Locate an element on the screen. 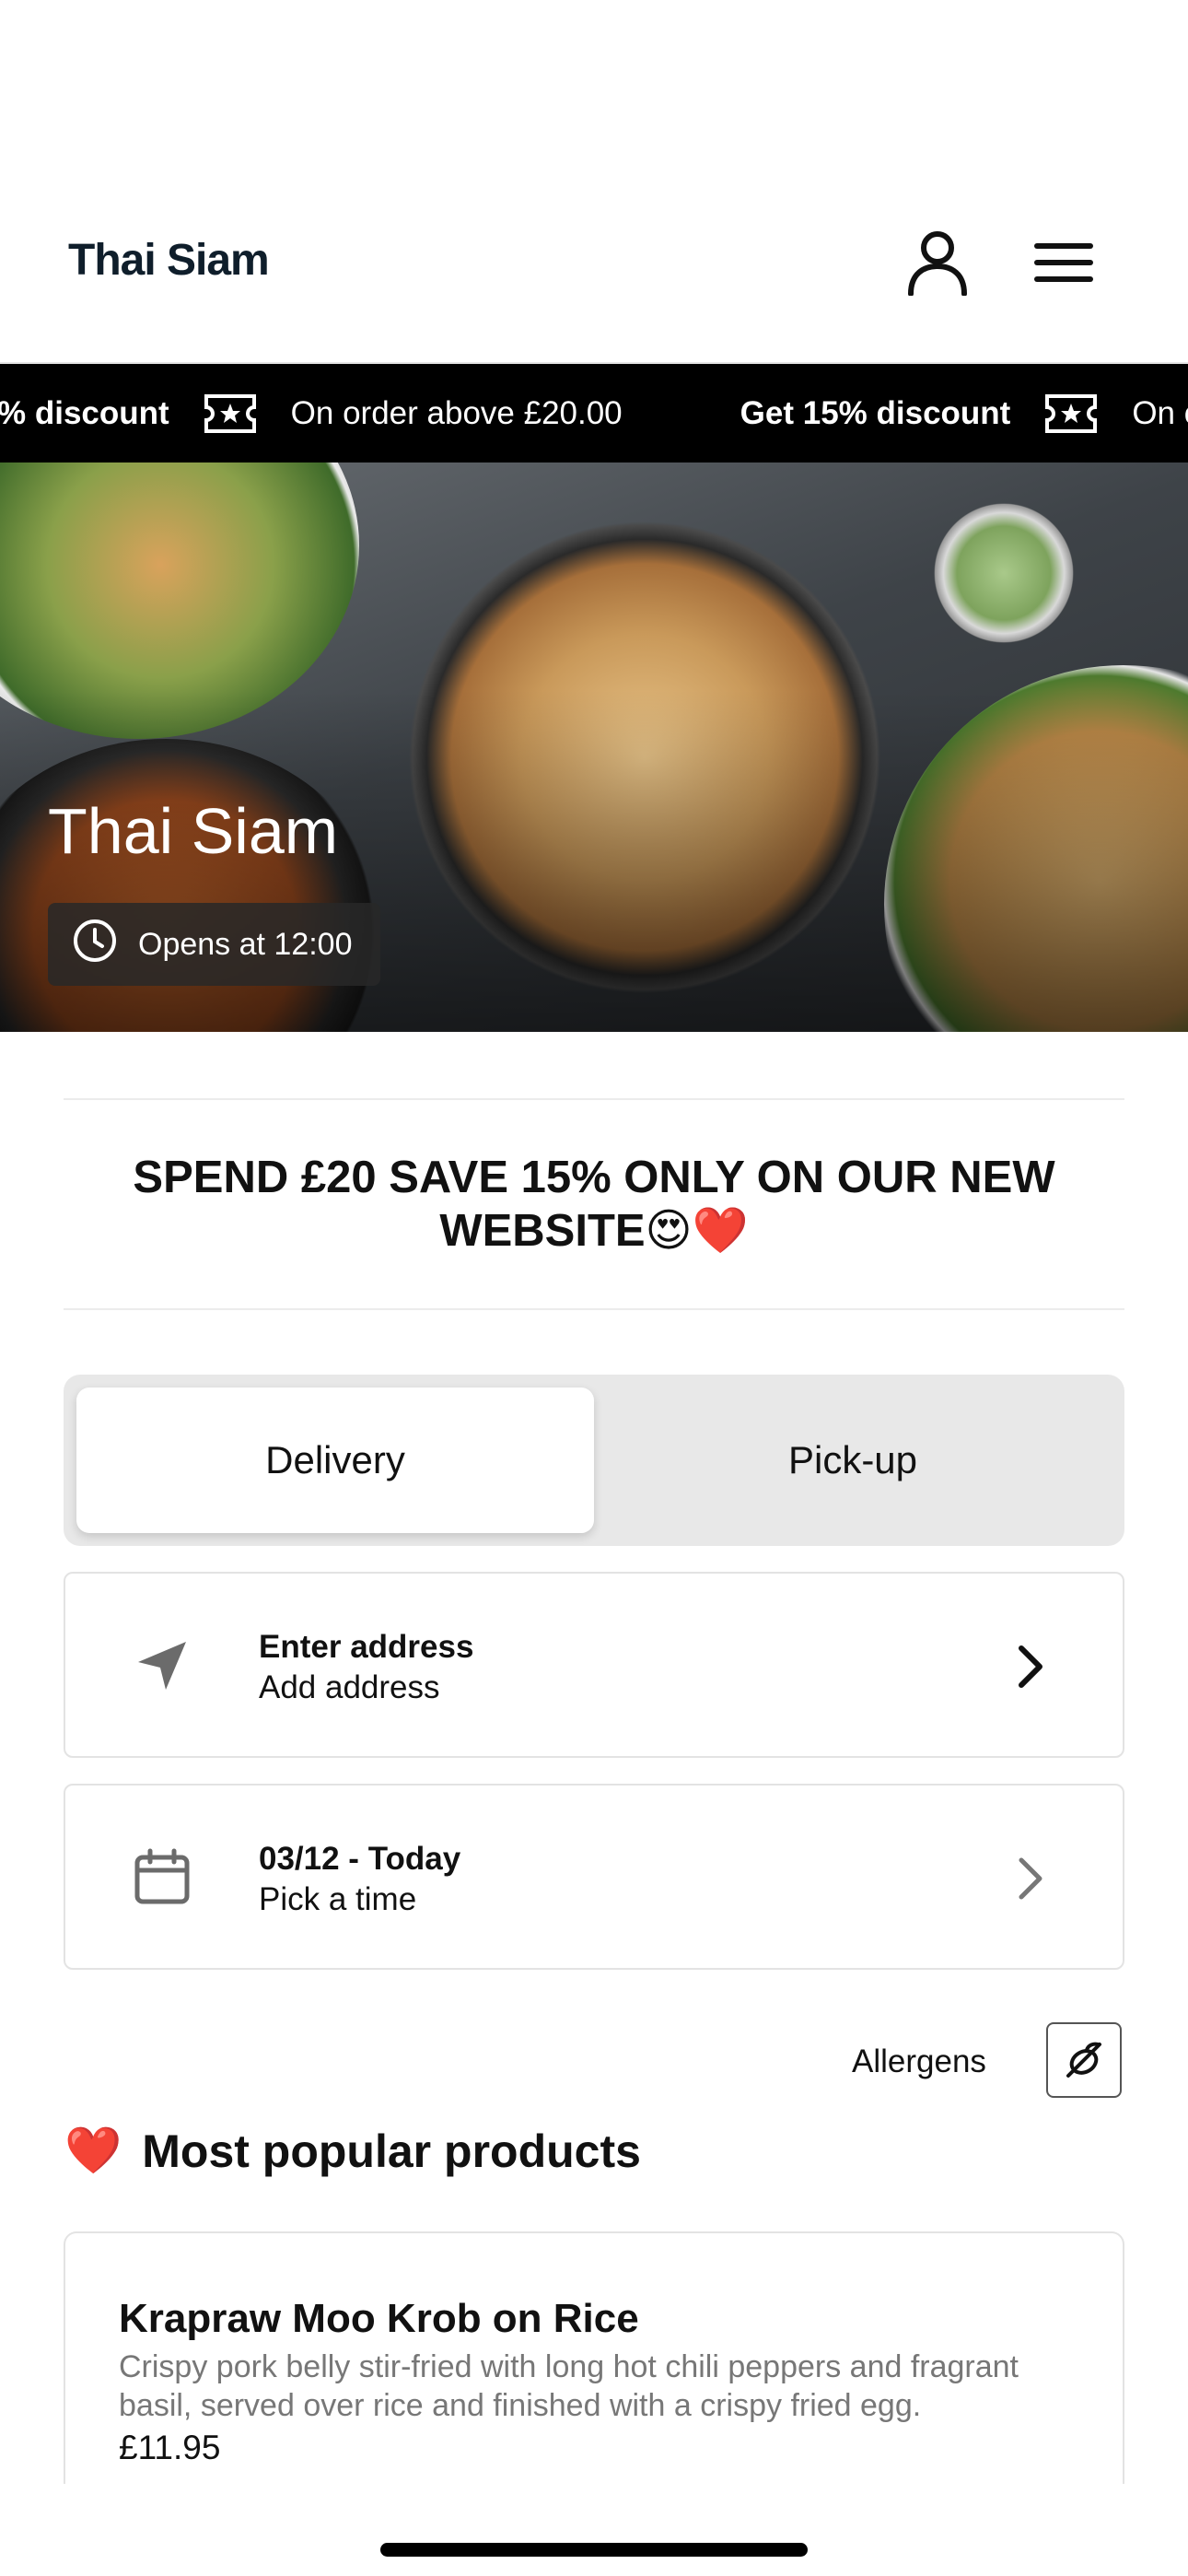 The image size is (1188, 2576). allergen-filter-icon is located at coordinates (1083, 2060).